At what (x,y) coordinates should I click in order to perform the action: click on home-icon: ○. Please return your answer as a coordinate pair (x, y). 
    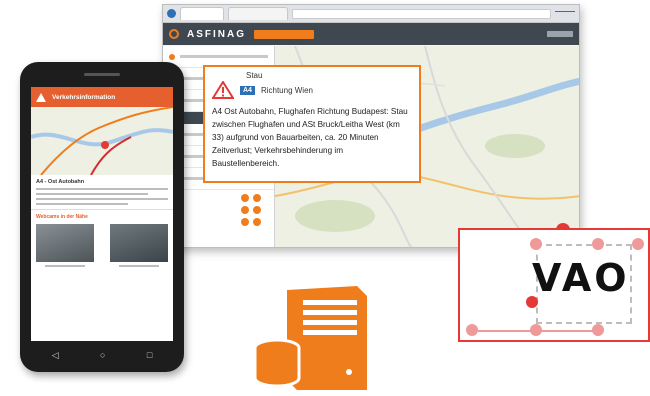
    Looking at the image, I should click on (102, 355).